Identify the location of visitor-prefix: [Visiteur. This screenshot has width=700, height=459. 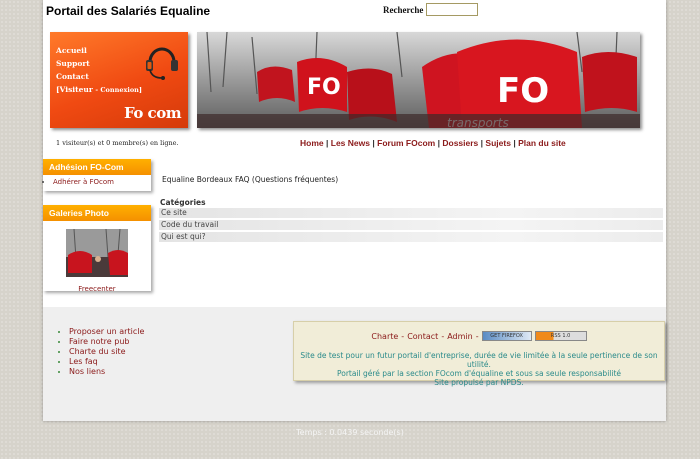
(74, 89).